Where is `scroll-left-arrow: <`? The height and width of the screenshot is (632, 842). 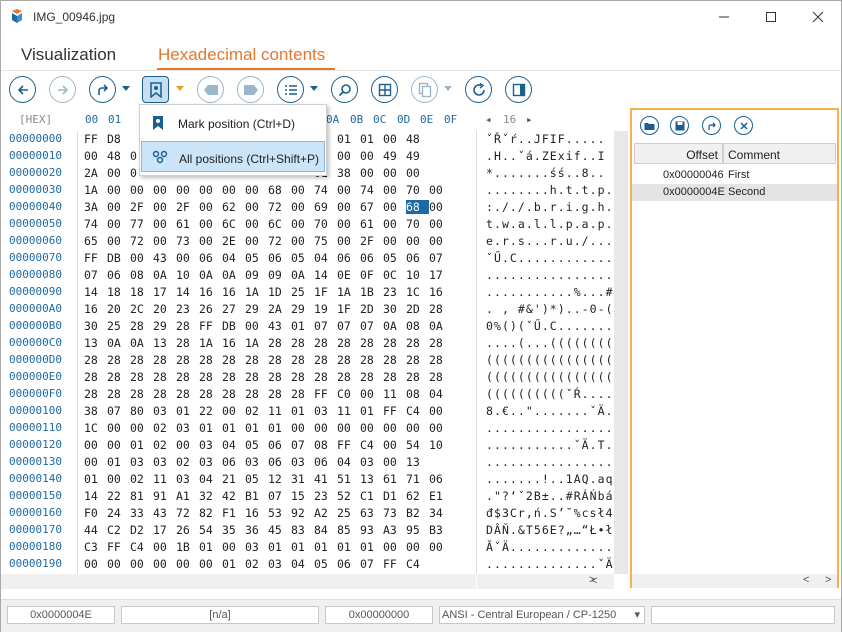
scroll-left-arrow: < is located at coordinates (806, 580).